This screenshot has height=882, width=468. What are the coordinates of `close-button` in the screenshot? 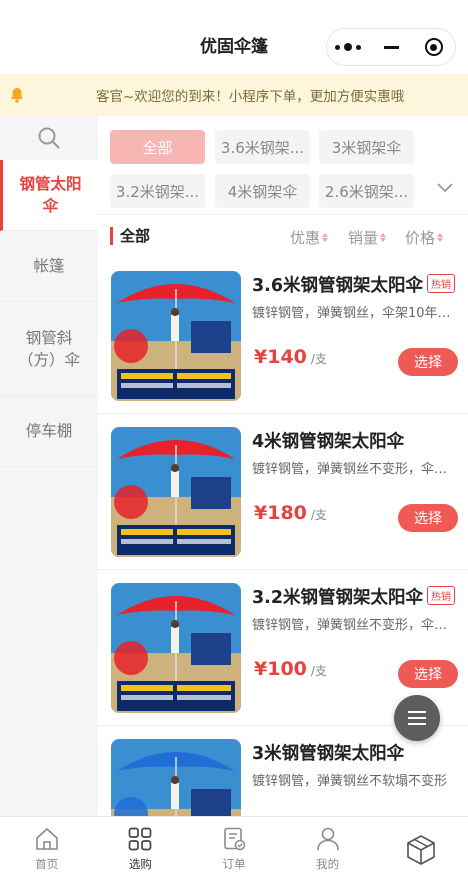 It's located at (433, 47).